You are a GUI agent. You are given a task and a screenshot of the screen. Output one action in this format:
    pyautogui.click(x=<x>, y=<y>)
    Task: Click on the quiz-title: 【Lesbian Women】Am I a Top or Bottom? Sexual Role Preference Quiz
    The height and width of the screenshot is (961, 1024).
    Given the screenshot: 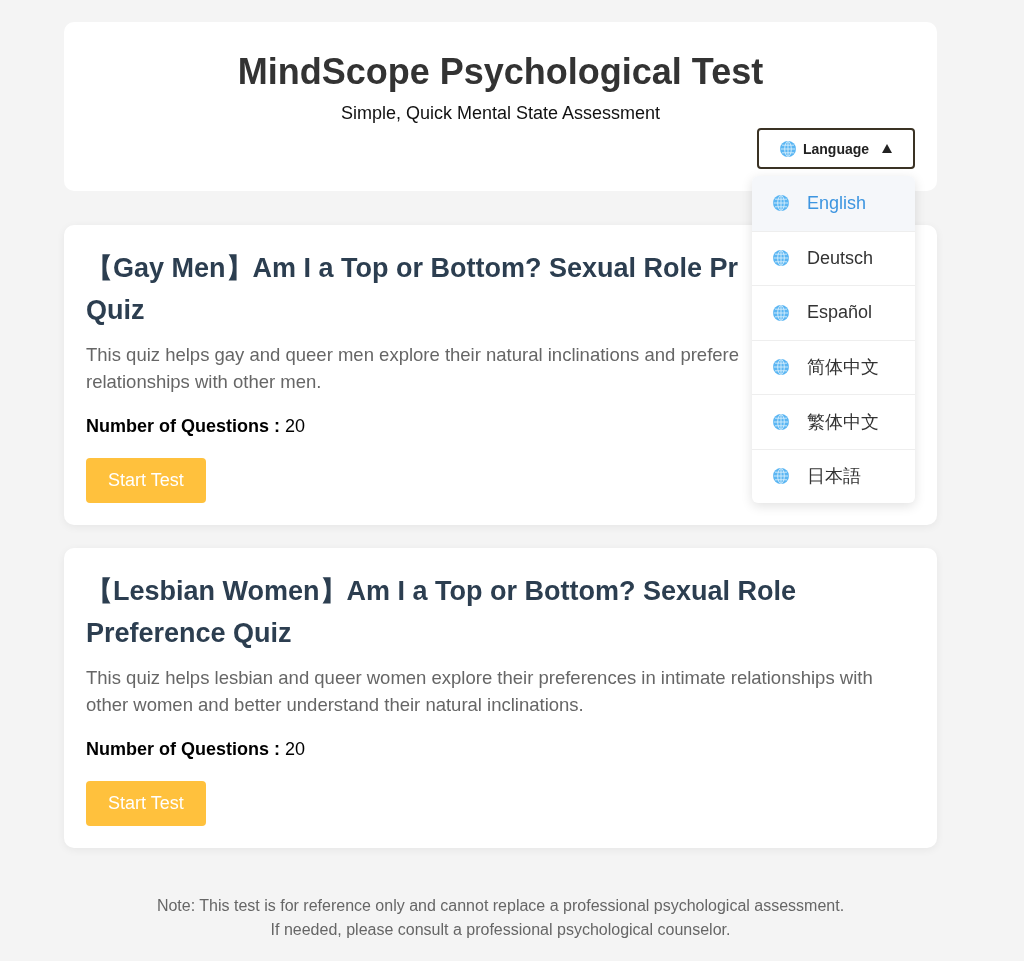 What is the action you would take?
    pyautogui.click(x=441, y=612)
    